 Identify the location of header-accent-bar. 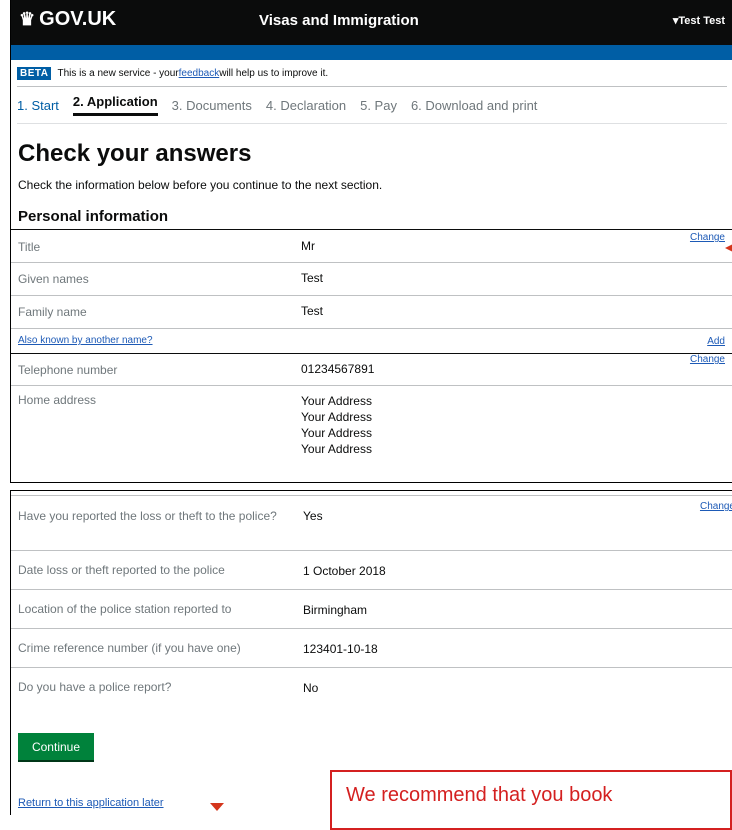
(371, 52).